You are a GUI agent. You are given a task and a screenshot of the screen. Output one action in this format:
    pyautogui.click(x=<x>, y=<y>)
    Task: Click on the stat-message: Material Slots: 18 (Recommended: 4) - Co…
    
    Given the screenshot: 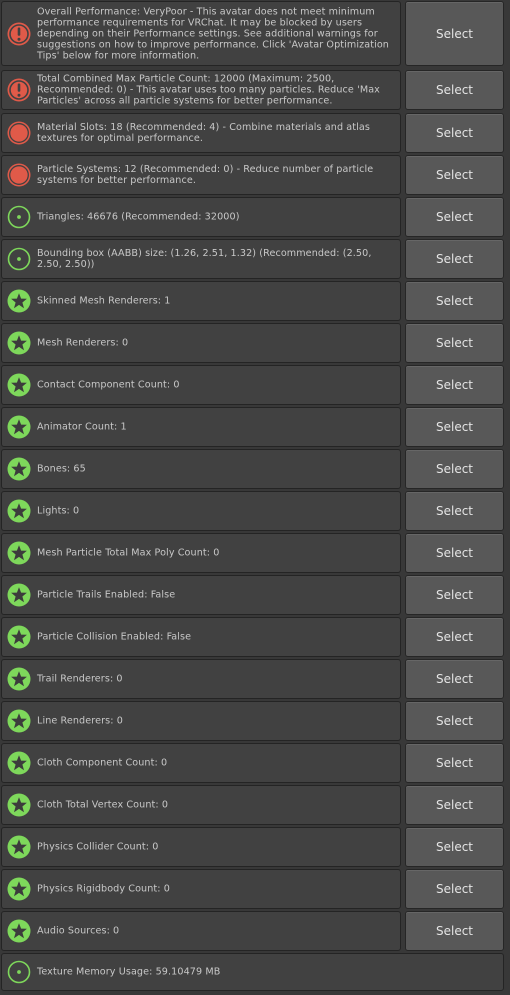 What is the action you would take?
    pyautogui.click(x=201, y=133)
    